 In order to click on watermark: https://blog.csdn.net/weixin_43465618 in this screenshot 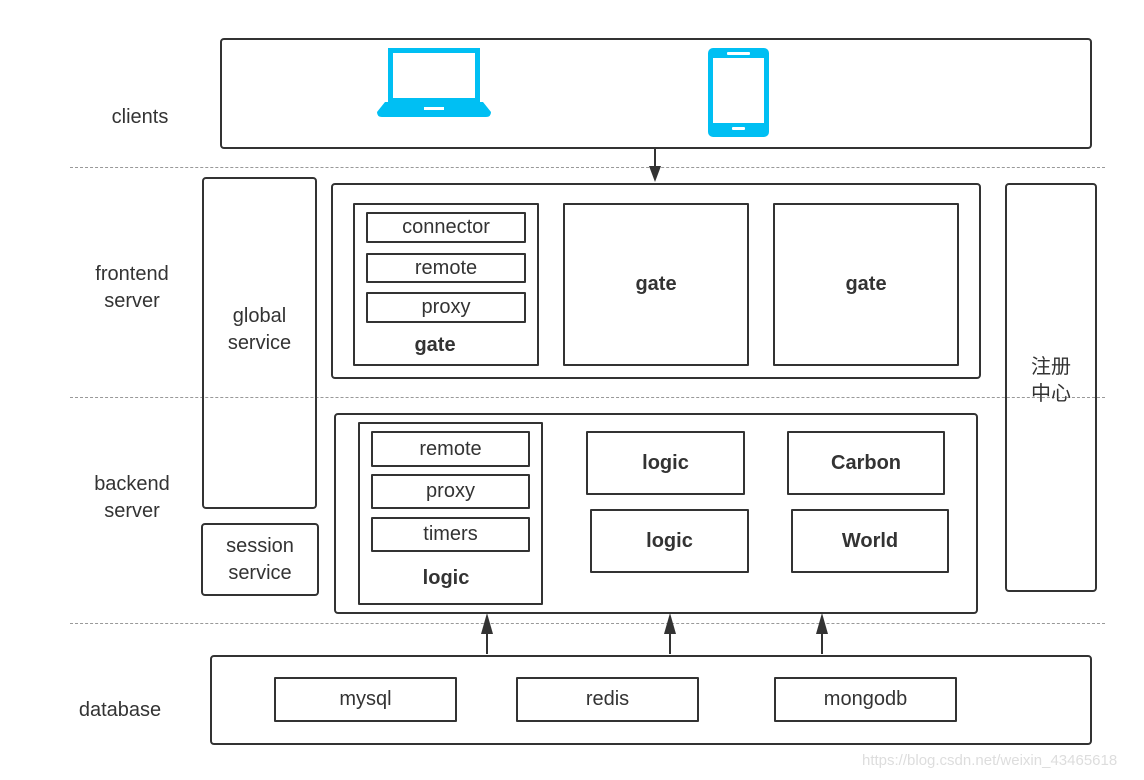, I will do `click(990, 760)`.